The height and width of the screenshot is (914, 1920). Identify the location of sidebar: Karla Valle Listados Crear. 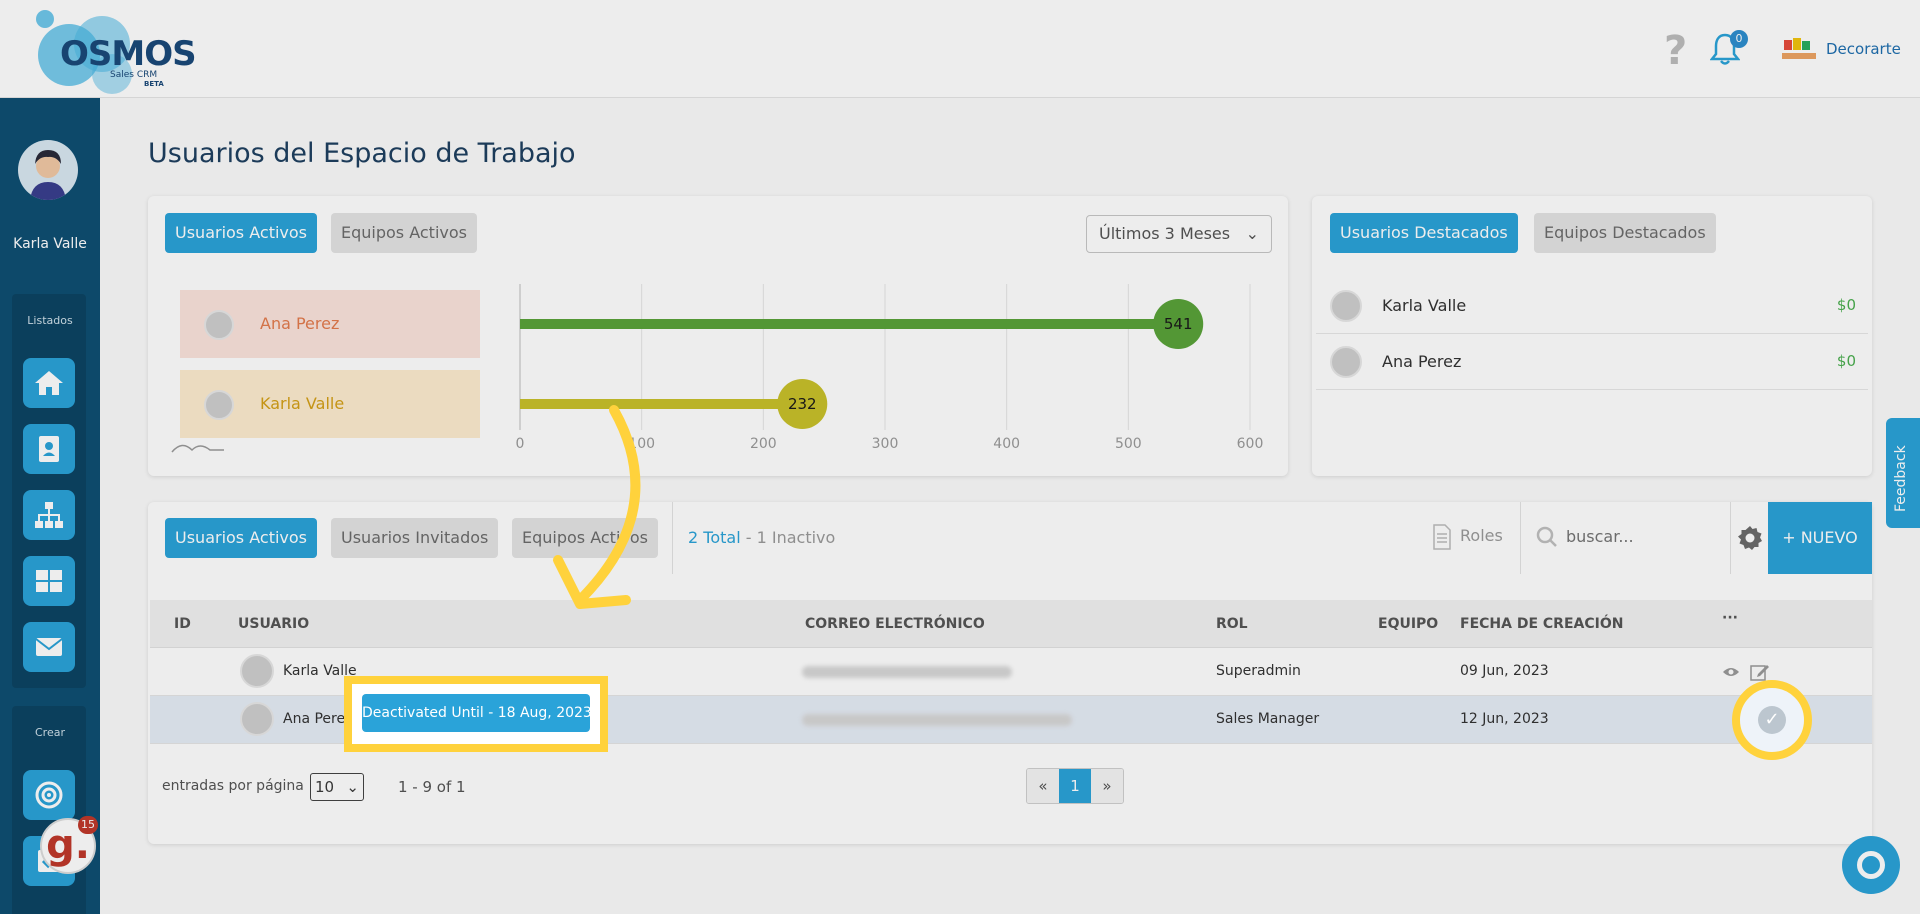
(50, 506).